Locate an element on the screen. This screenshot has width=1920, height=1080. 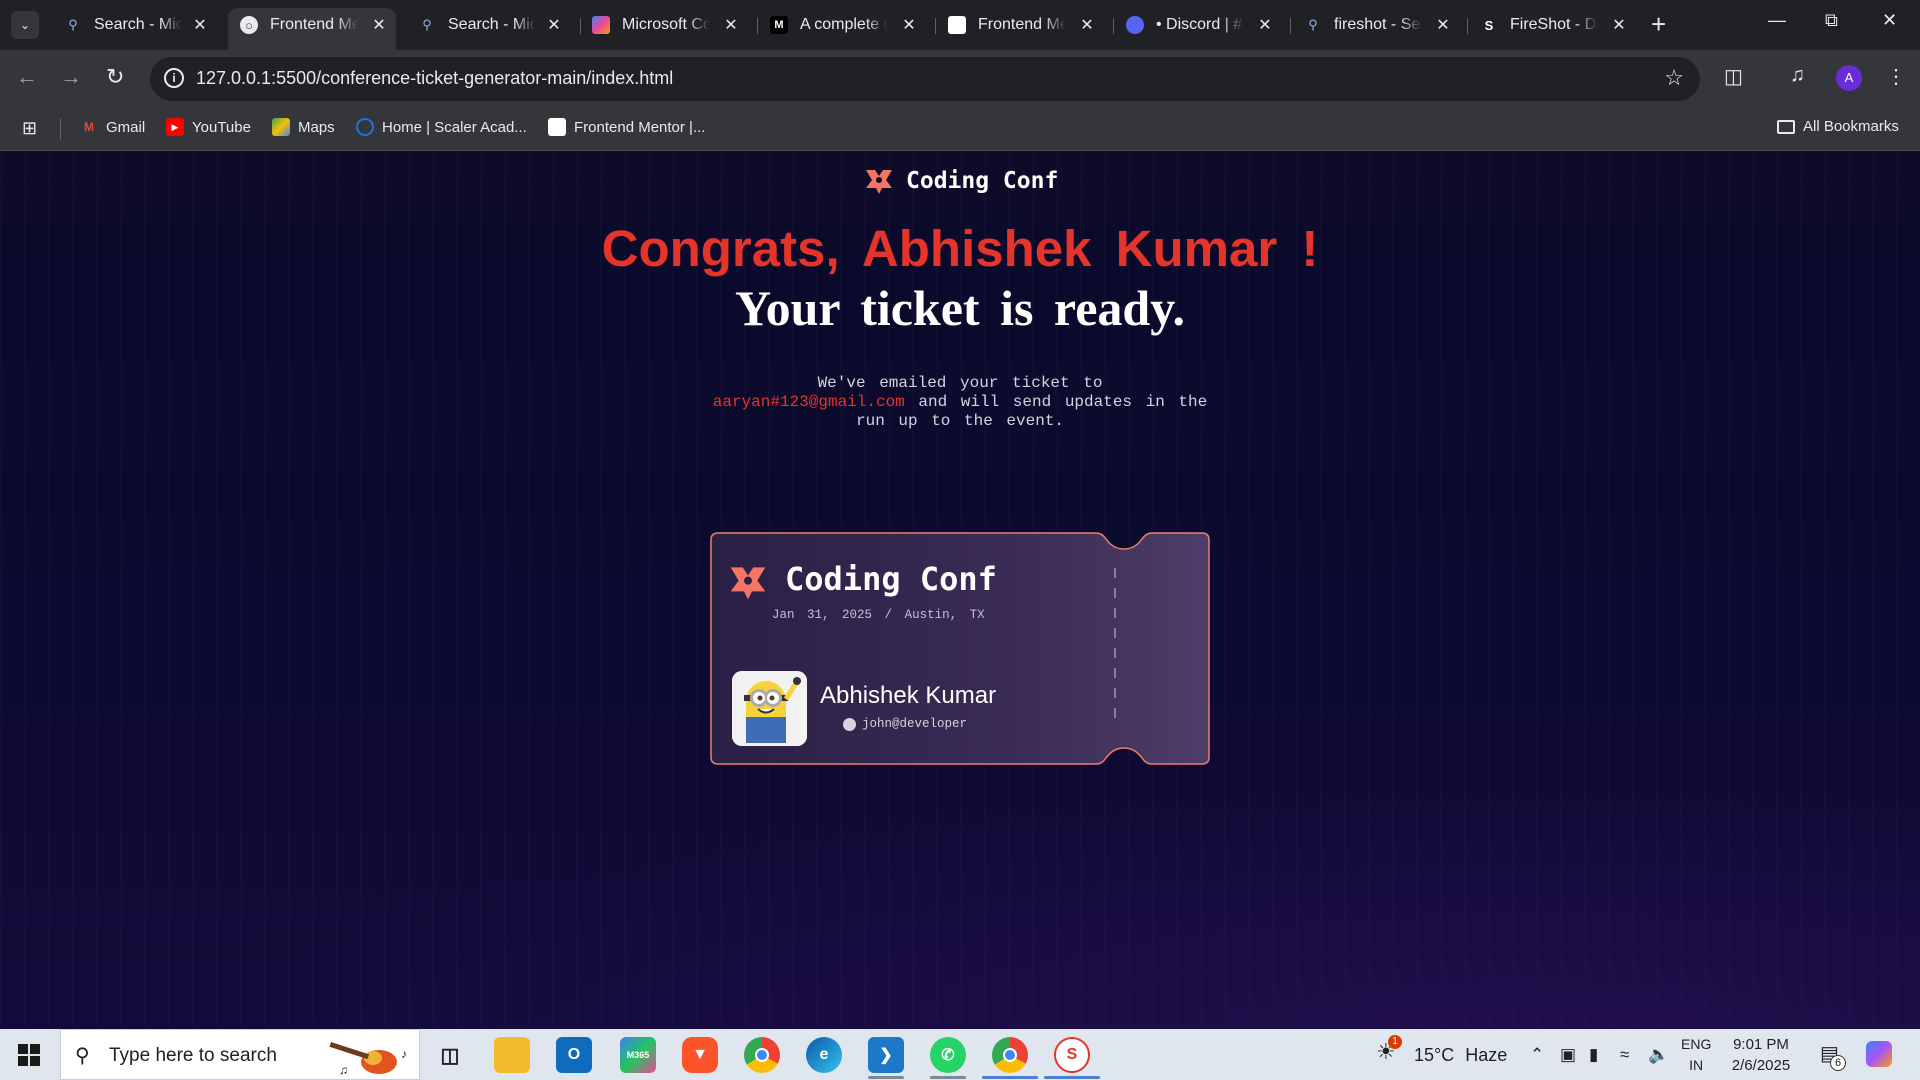
vscode-icon: ❯ is located at coordinates (886, 1055).